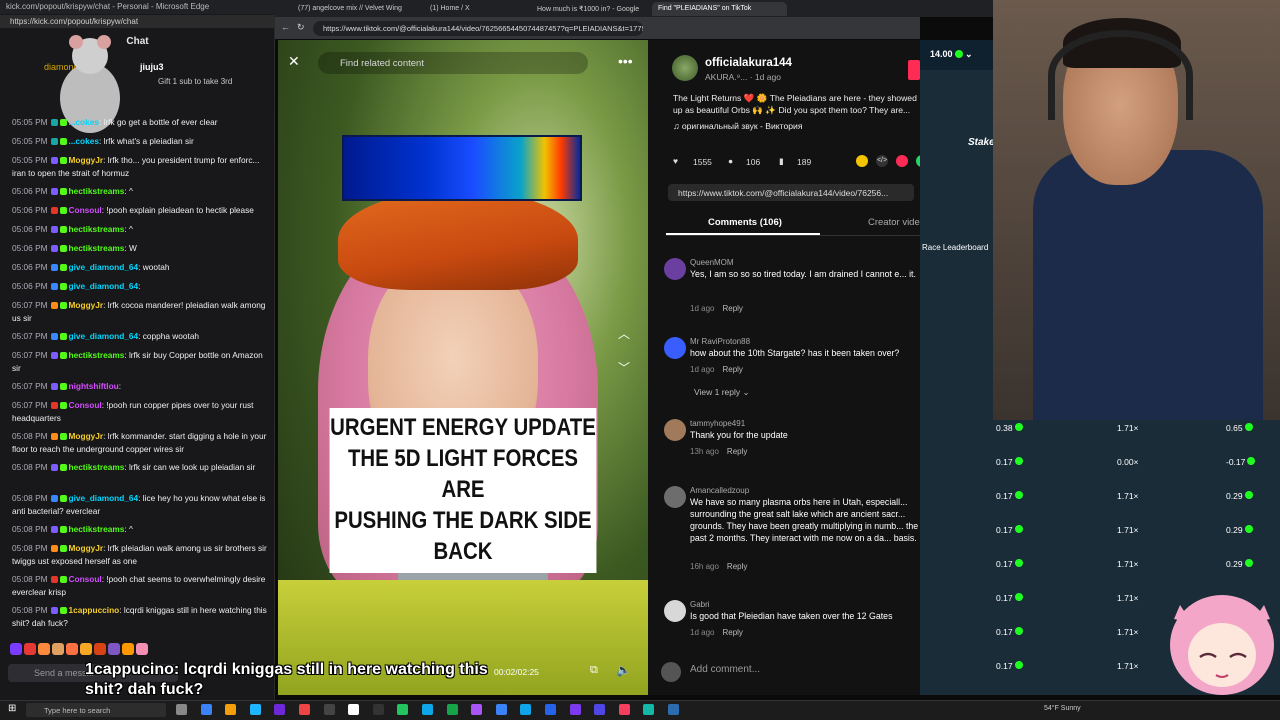 The height and width of the screenshot is (720, 1280). I want to click on follow-button, so click(914, 70).